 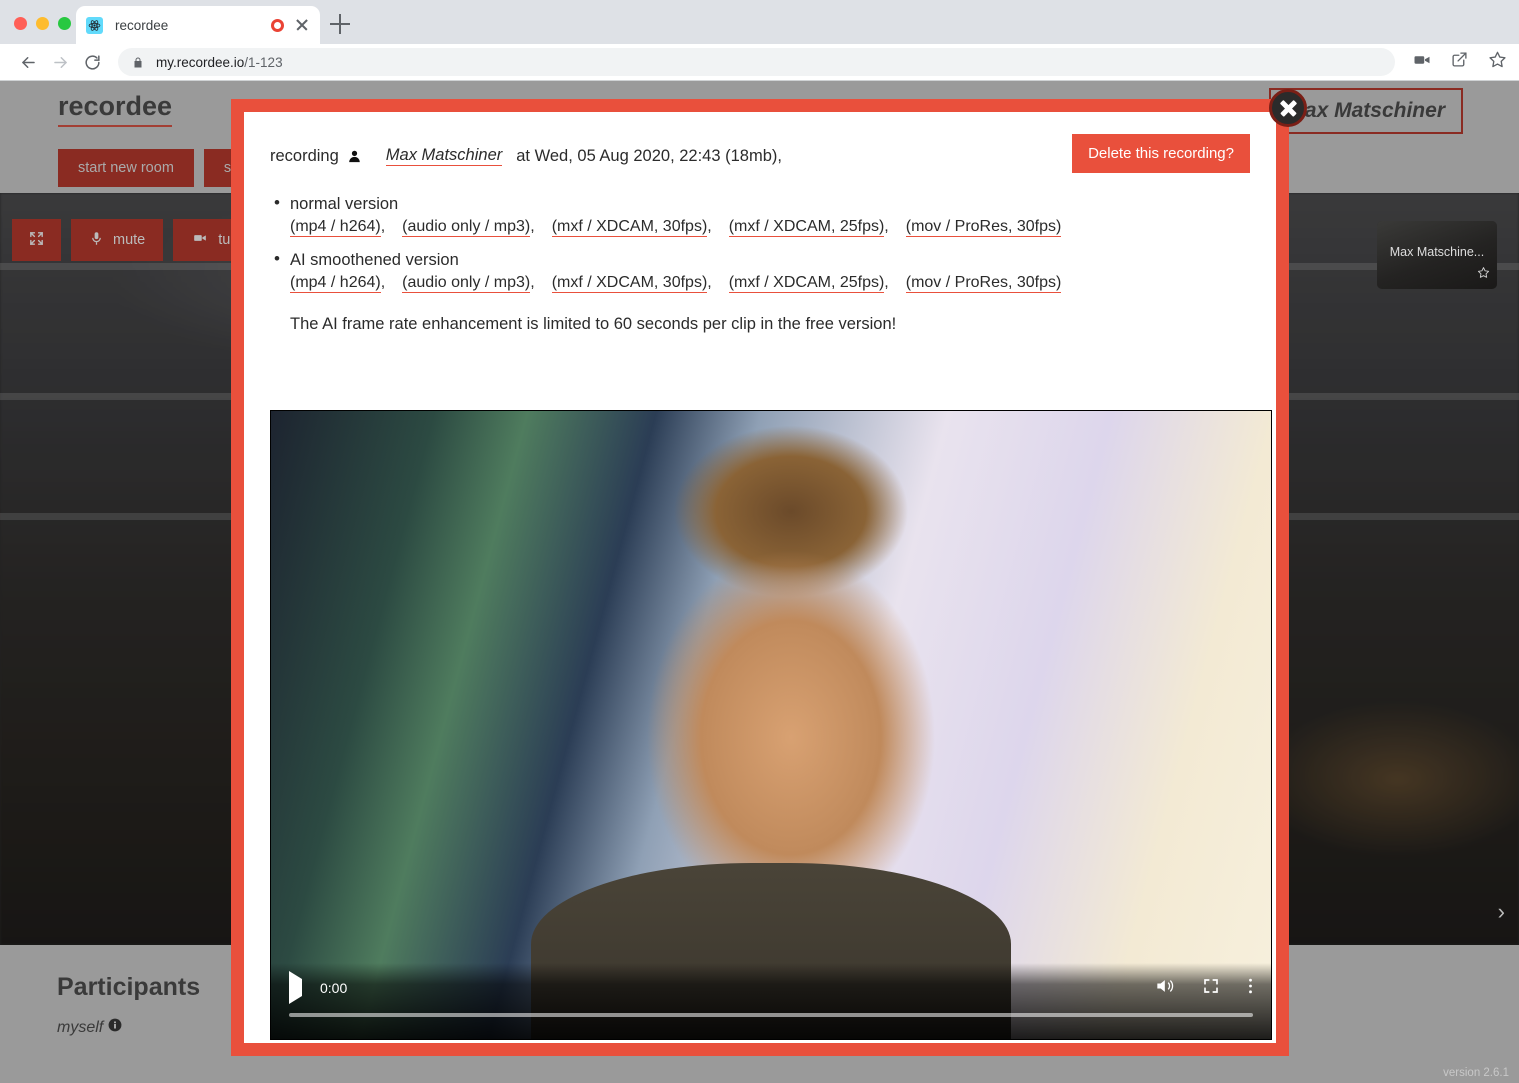 What do you see at coordinates (92, 62) in the screenshot?
I see `reload-icon` at bounding box center [92, 62].